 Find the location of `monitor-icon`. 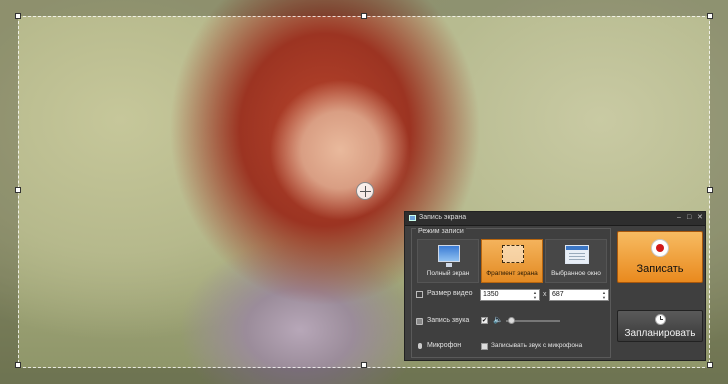

monitor-icon is located at coordinates (449, 256).